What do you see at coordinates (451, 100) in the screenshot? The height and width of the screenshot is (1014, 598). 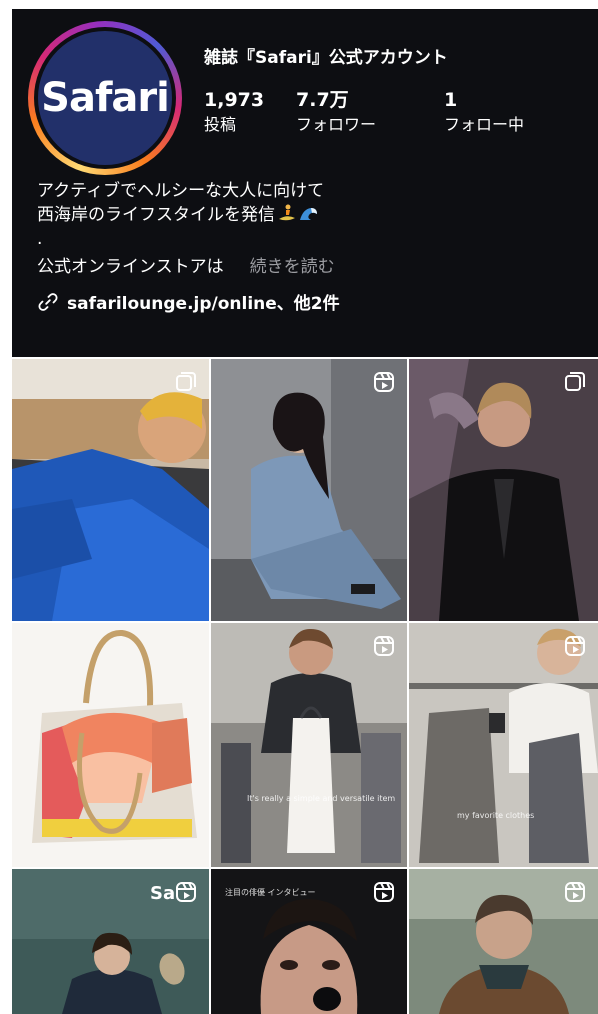 I see `following-count: 1` at bounding box center [451, 100].